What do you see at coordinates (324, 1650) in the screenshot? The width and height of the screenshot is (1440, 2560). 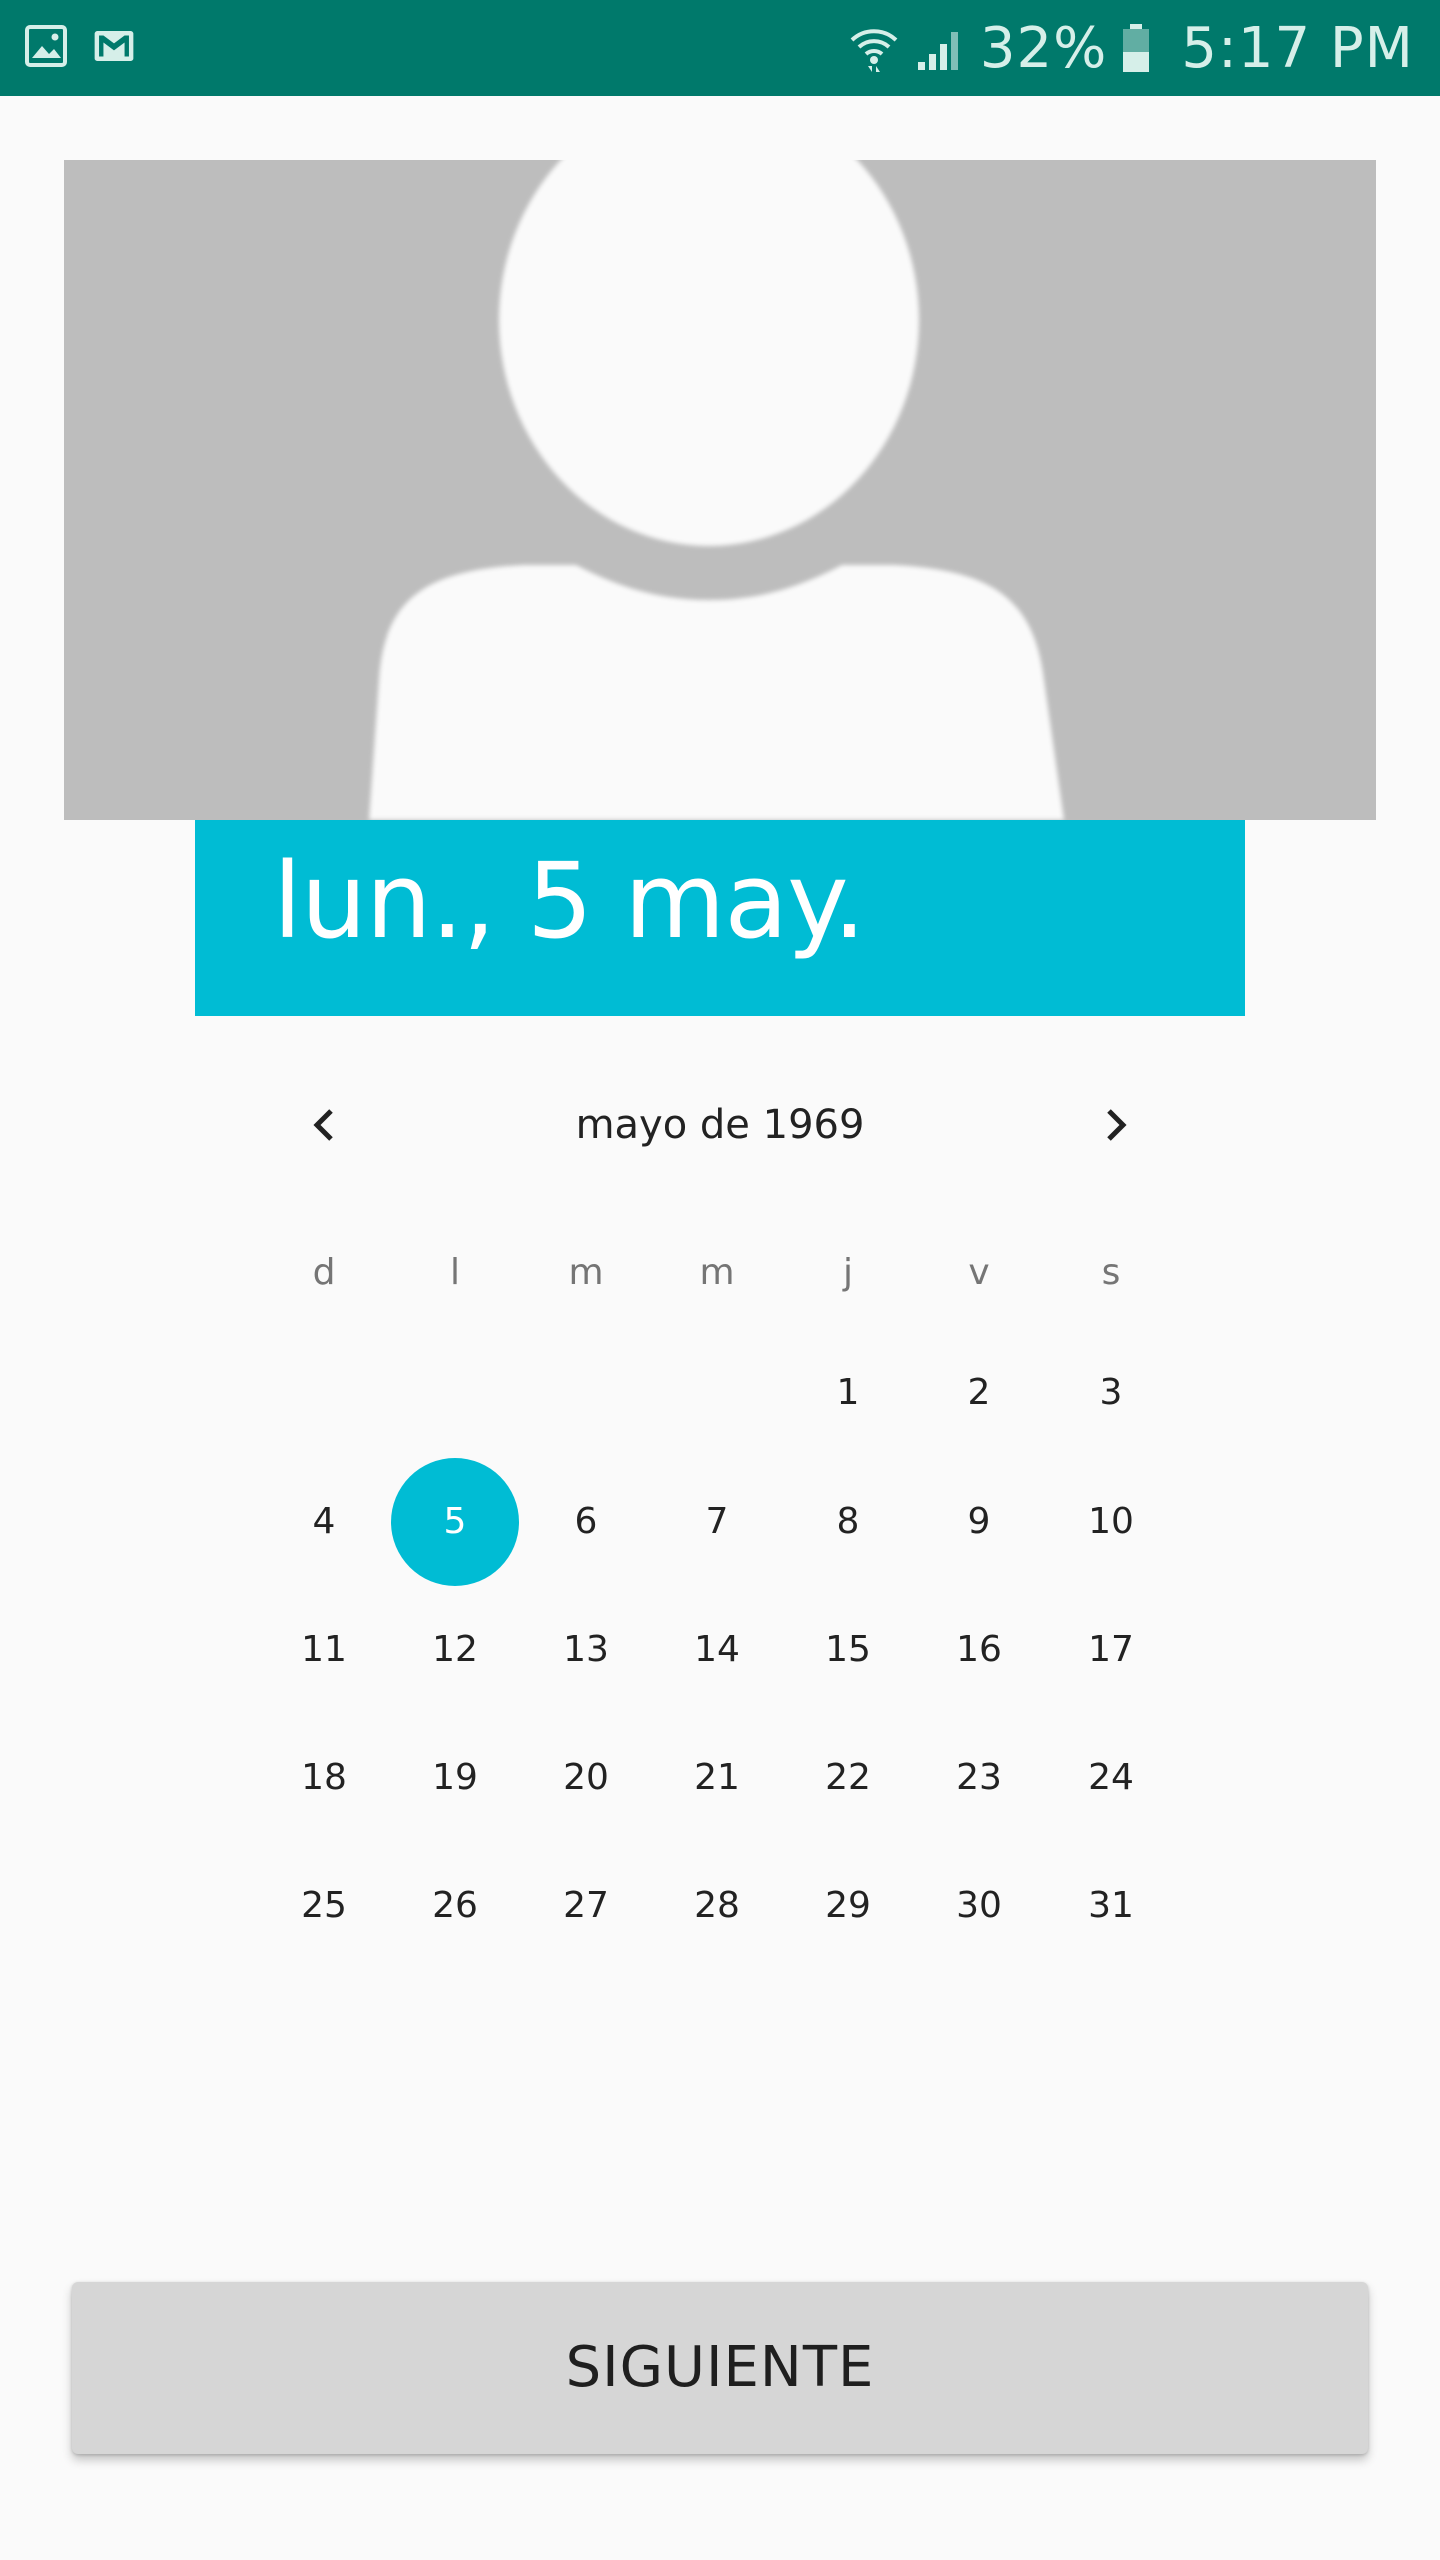 I see `calendar-day: 11` at bounding box center [324, 1650].